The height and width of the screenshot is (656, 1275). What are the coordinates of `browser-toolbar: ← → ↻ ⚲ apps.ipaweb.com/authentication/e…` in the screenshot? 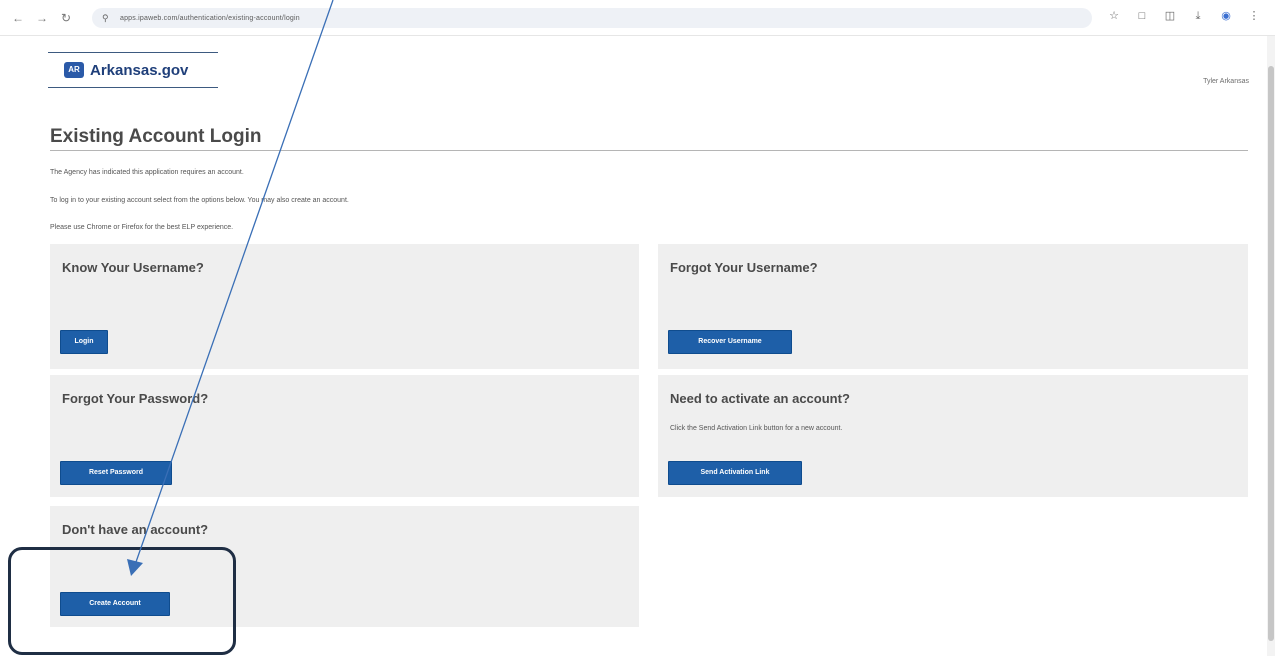 It's located at (637, 18).